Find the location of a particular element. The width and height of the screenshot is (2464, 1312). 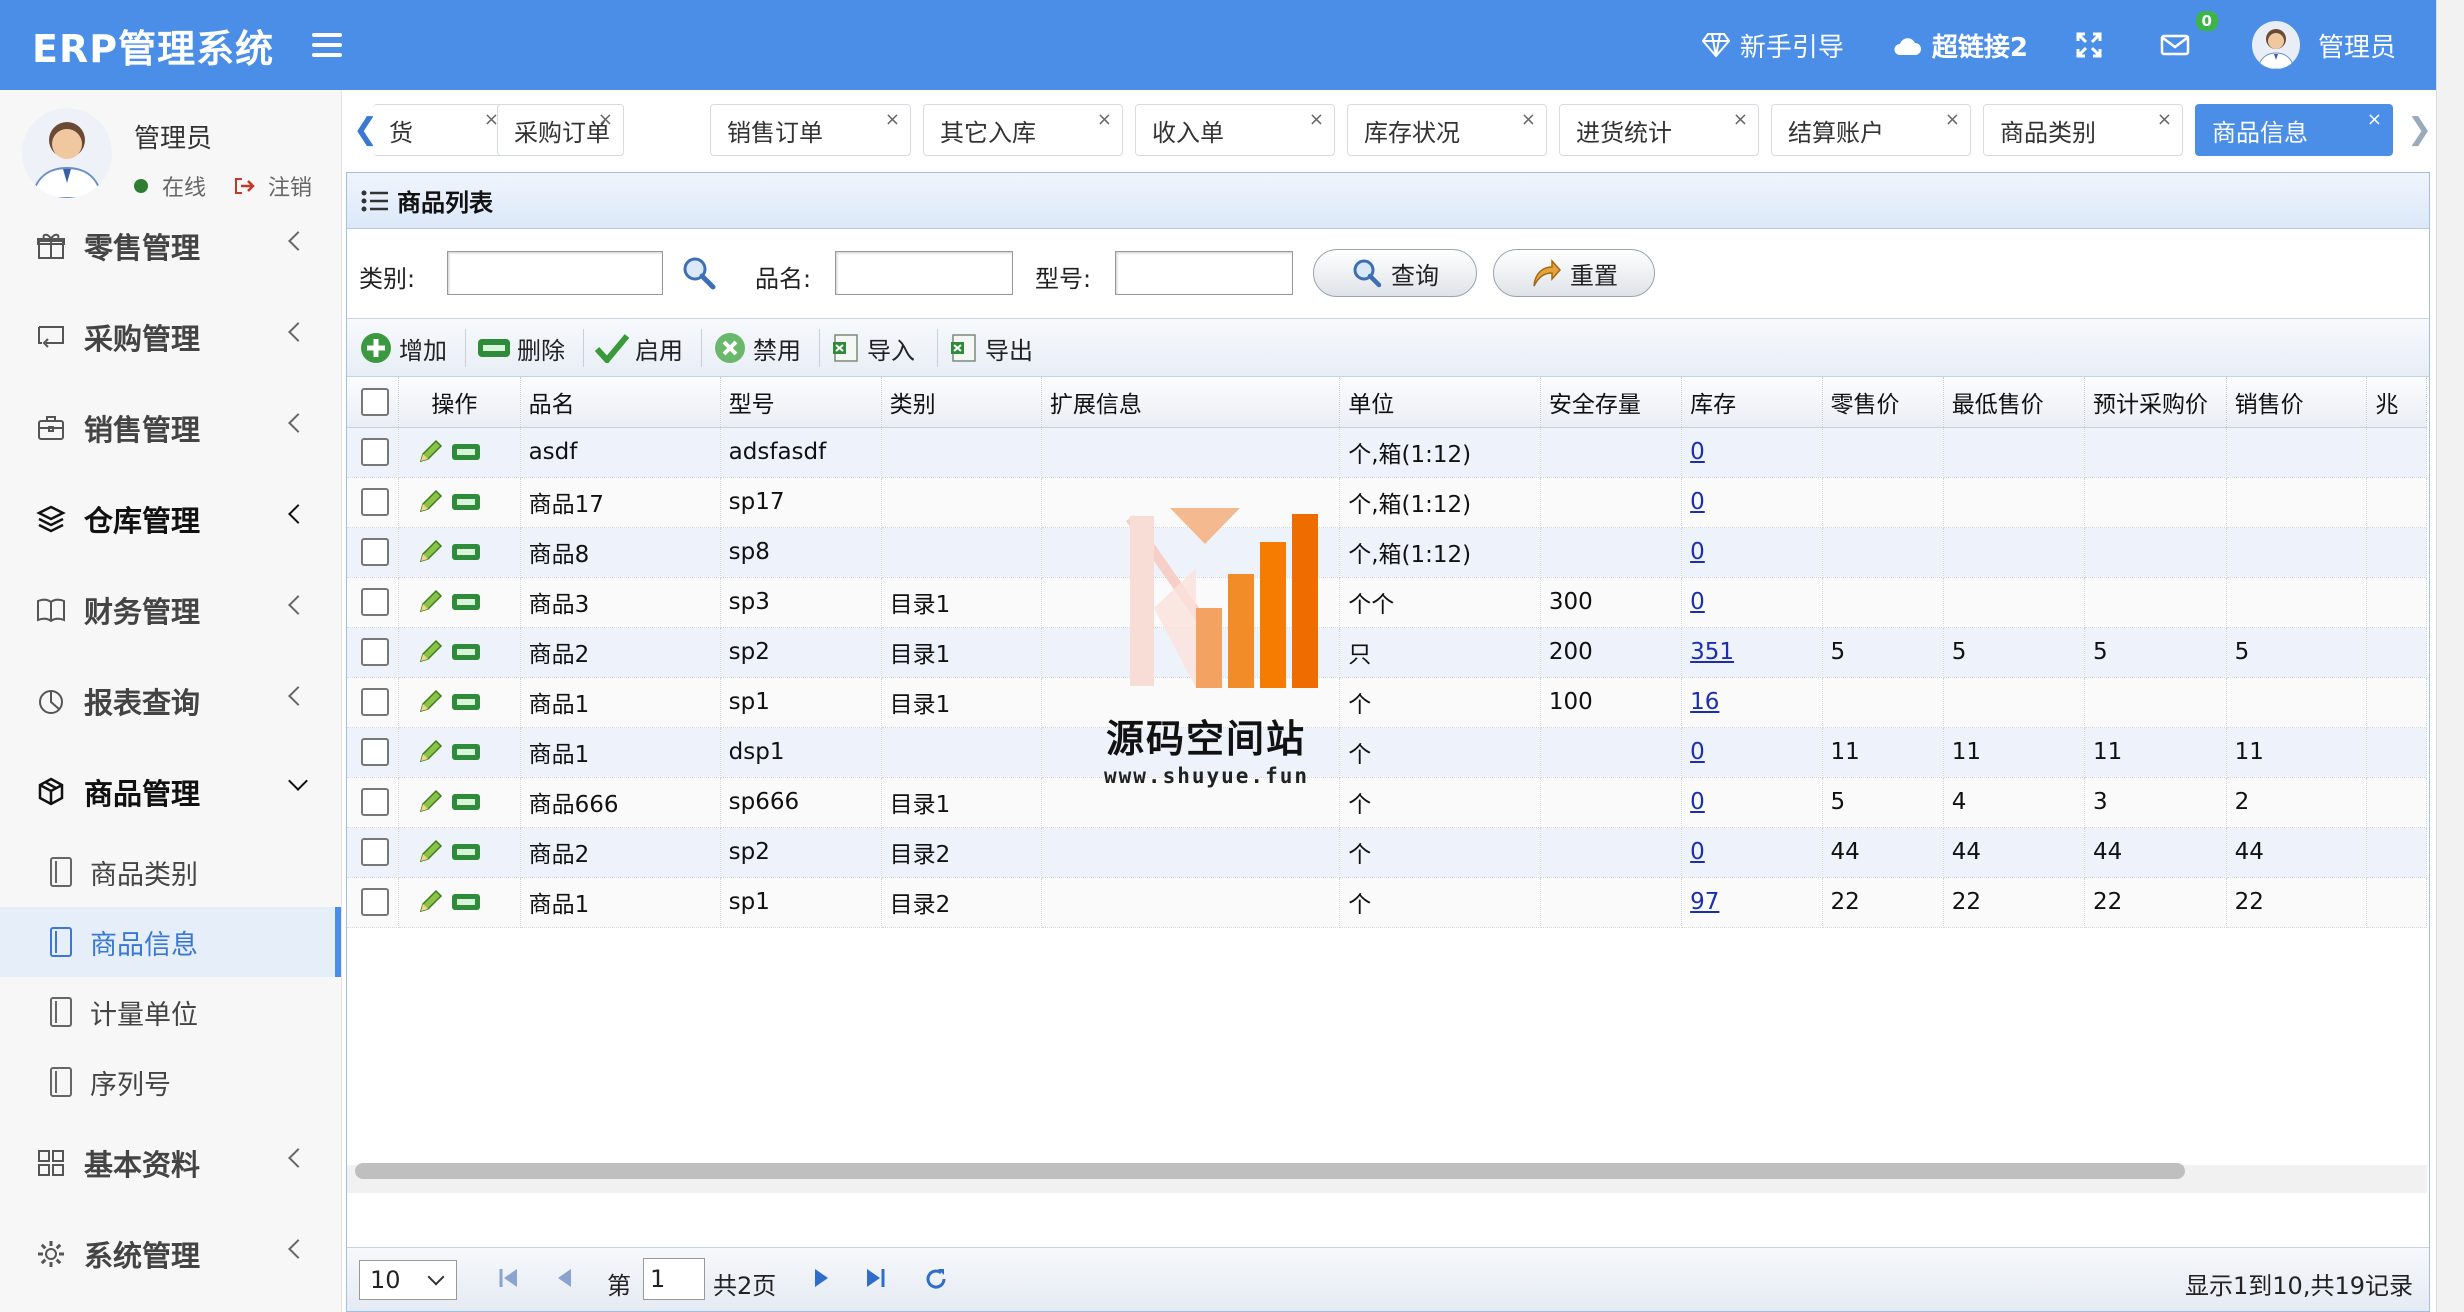

window-scrollbar is located at coordinates (2450, 656).